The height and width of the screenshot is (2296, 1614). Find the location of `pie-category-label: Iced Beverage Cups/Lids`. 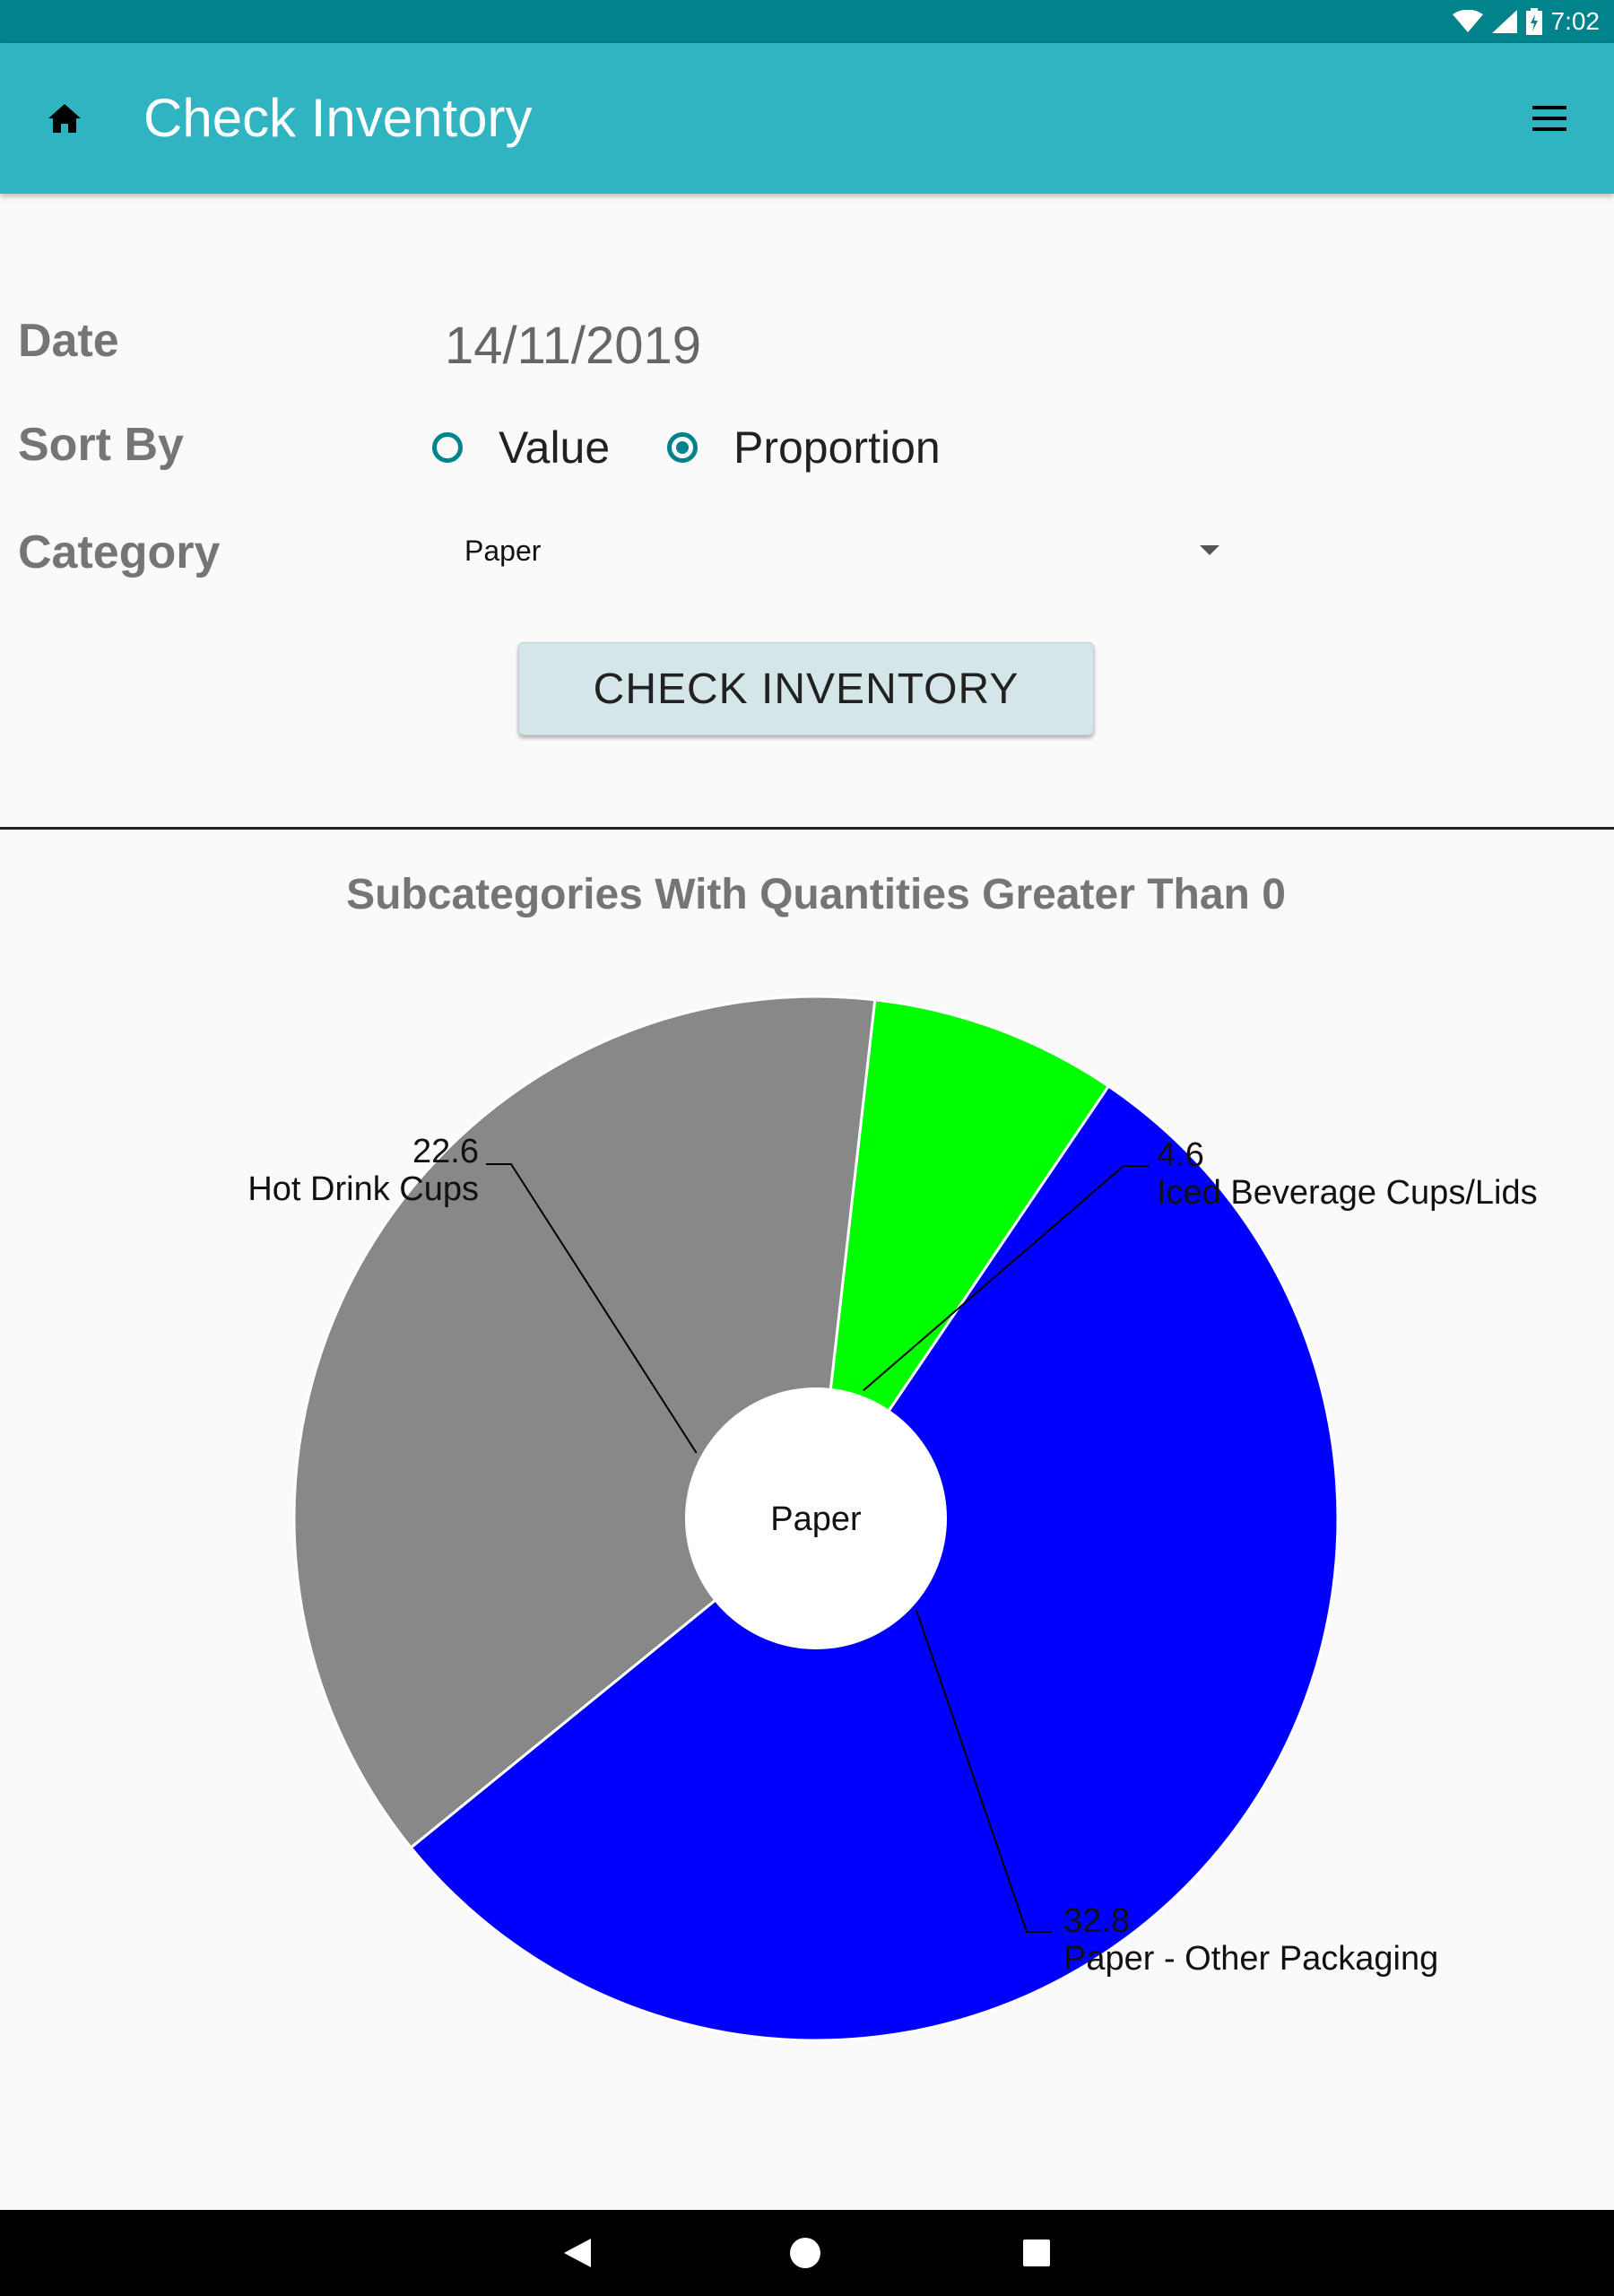

pie-category-label: Iced Beverage Cups/Lids is located at coordinates (1347, 1193).